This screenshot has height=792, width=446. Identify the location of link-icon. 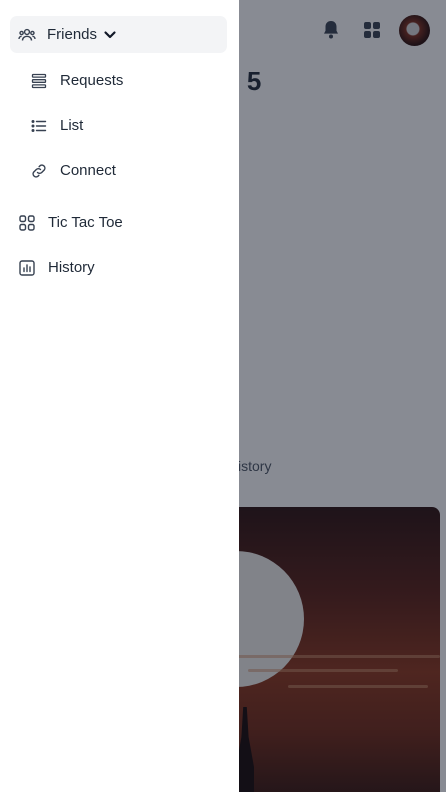
(39, 171).